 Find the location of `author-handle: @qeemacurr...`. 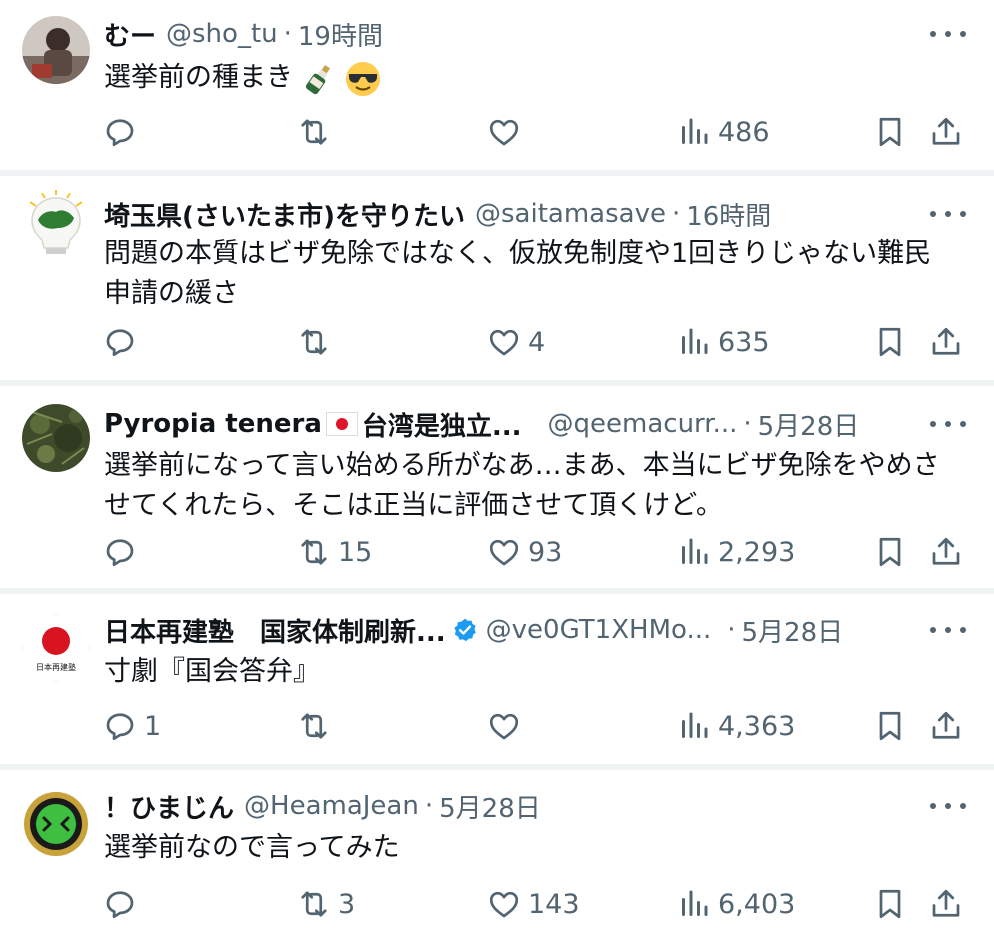

author-handle: @qeemacurr... is located at coordinates (643, 424).